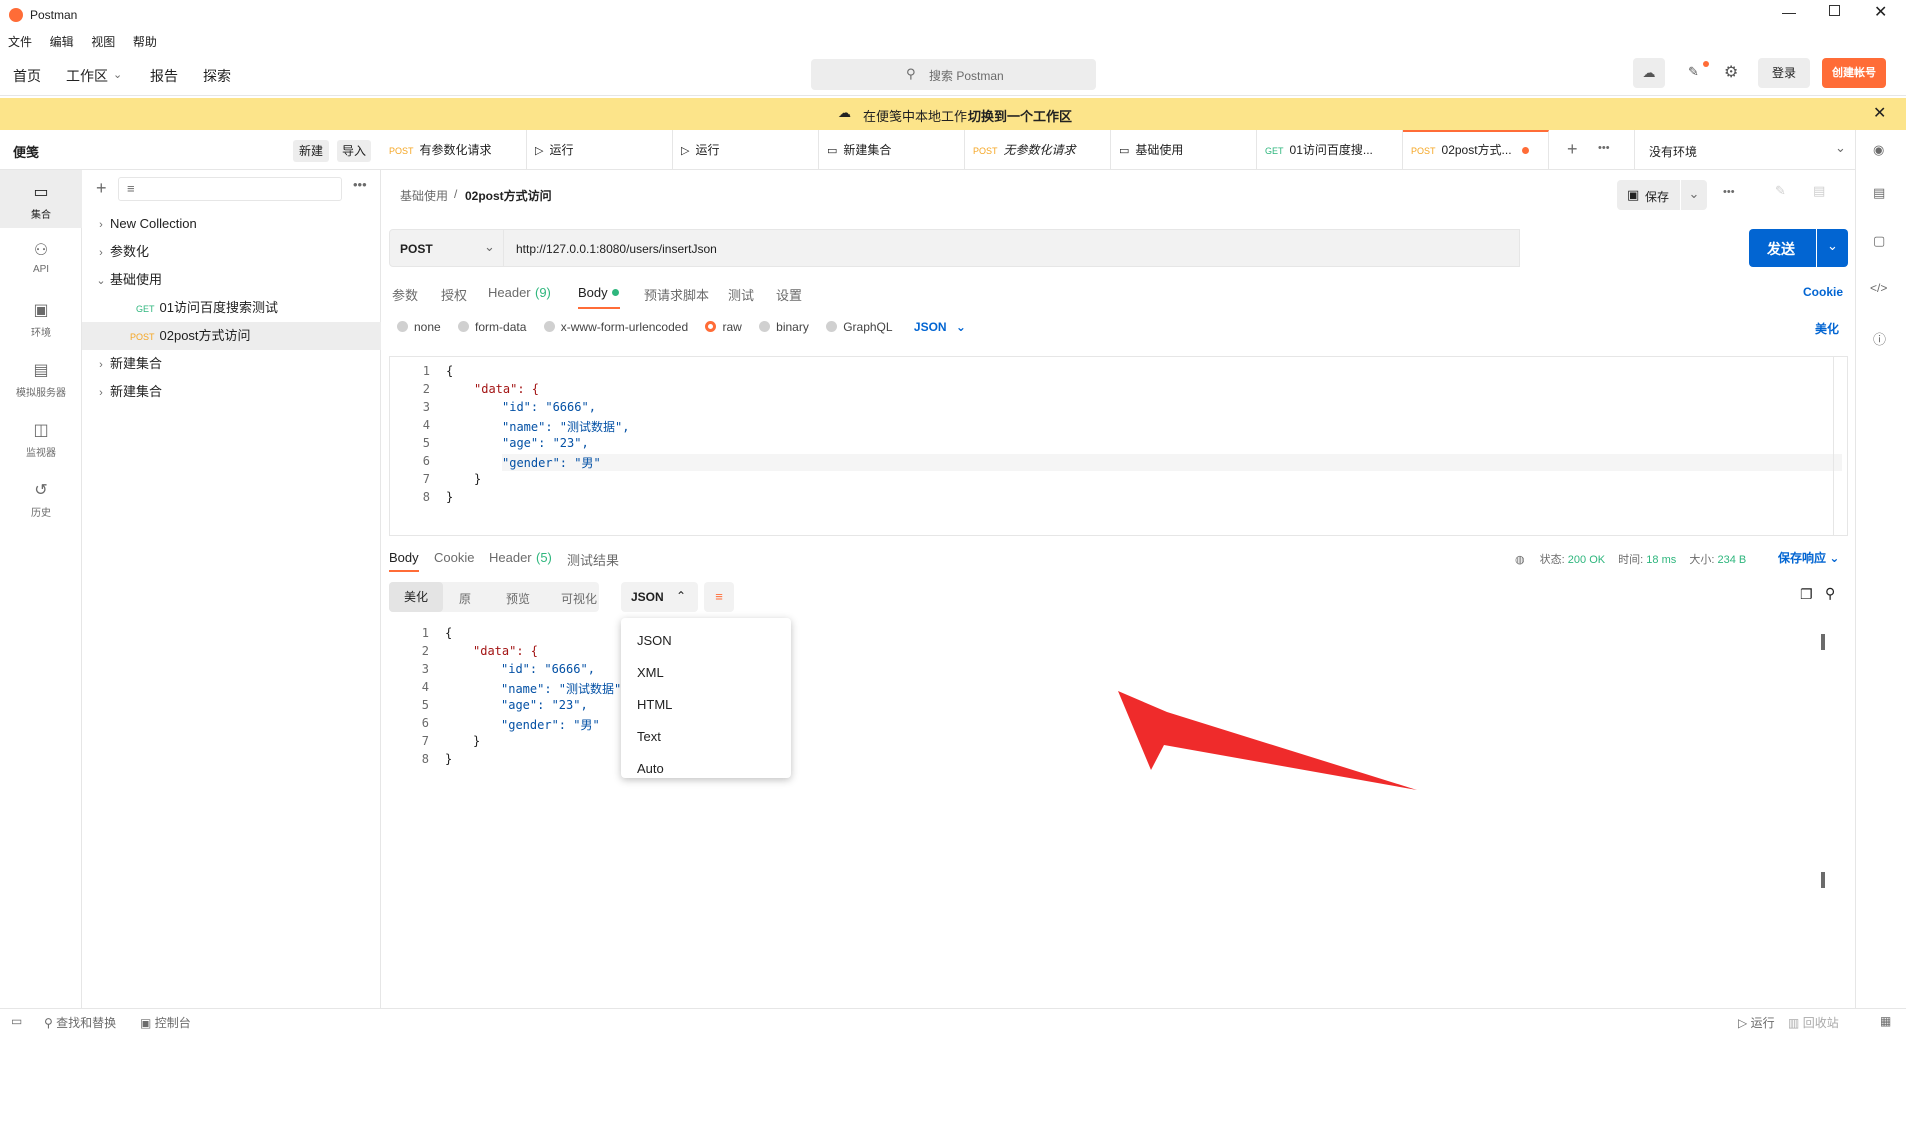 The width and height of the screenshot is (1906, 1126). What do you see at coordinates (1789, 12) in the screenshot?
I see `minimize-icon: —` at bounding box center [1789, 12].